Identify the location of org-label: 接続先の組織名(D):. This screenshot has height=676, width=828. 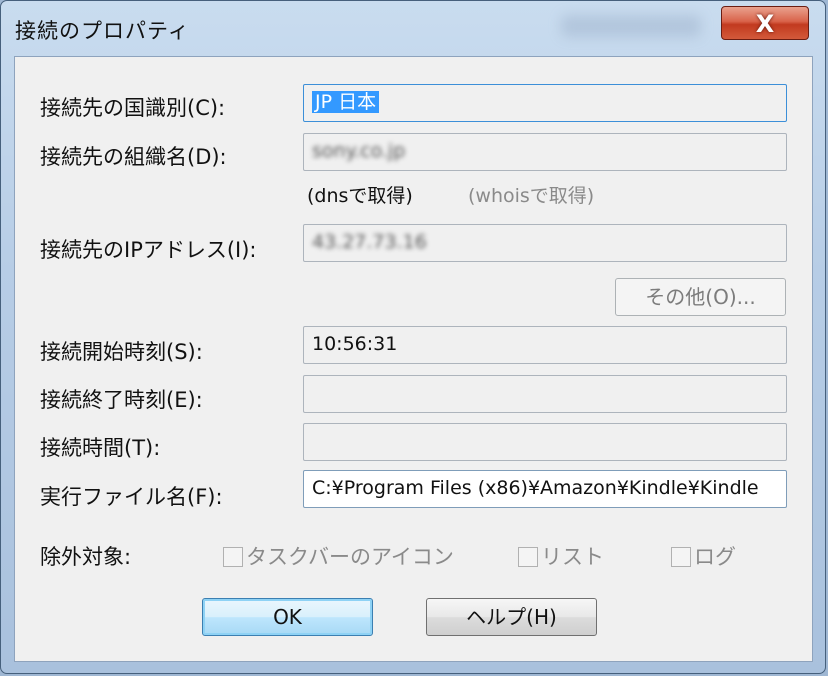
(133, 157).